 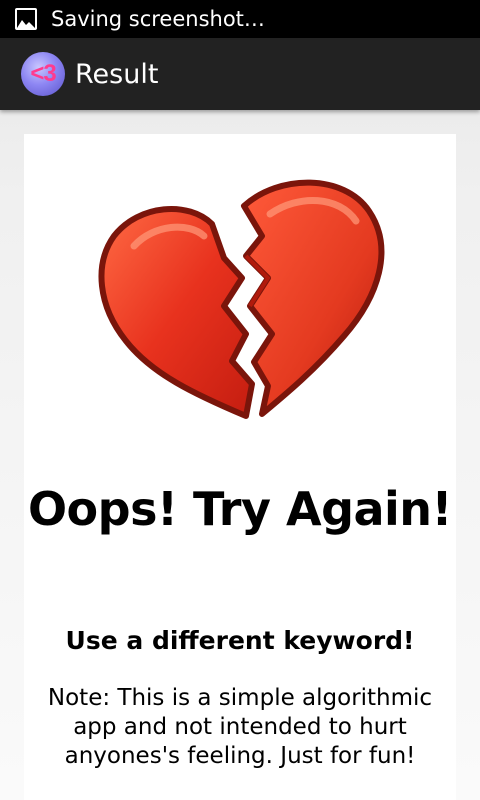 I want to click on result-title: Oops! Try Again!, so click(x=240, y=509).